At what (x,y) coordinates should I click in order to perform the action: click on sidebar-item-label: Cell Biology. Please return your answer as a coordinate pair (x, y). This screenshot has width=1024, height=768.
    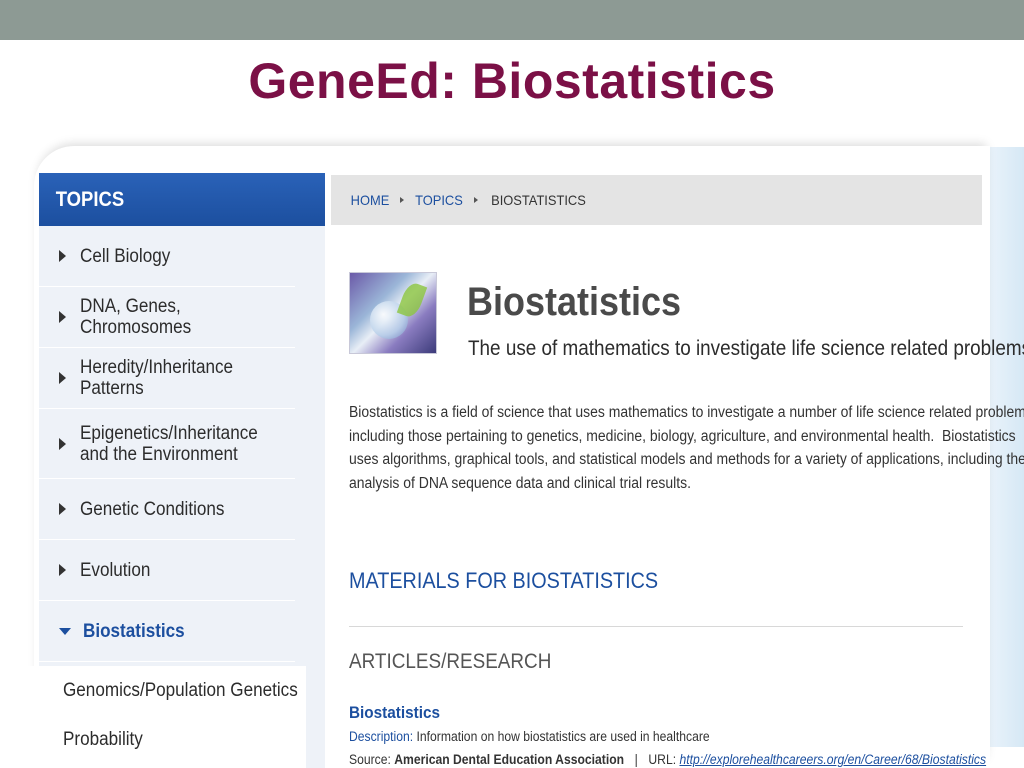
    Looking at the image, I should click on (125, 256).